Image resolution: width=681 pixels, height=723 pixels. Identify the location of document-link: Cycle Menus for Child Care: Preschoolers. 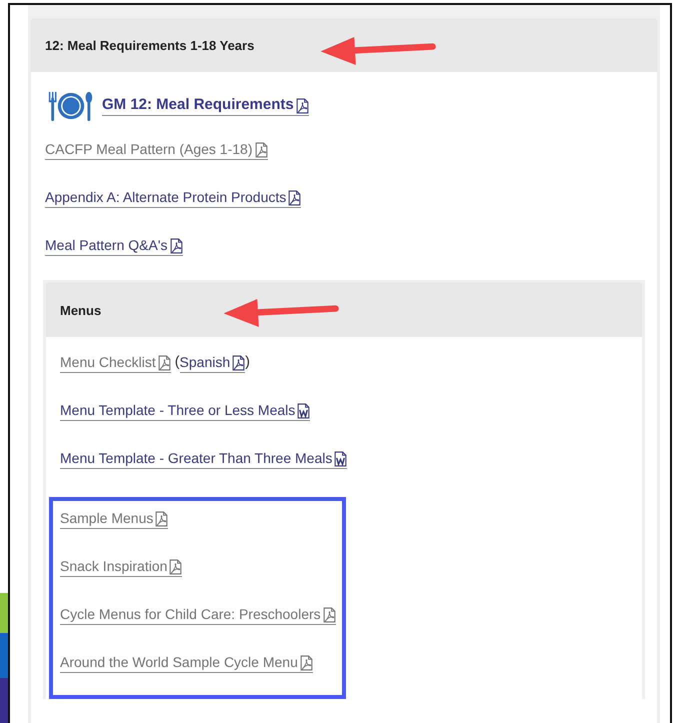
(198, 615).